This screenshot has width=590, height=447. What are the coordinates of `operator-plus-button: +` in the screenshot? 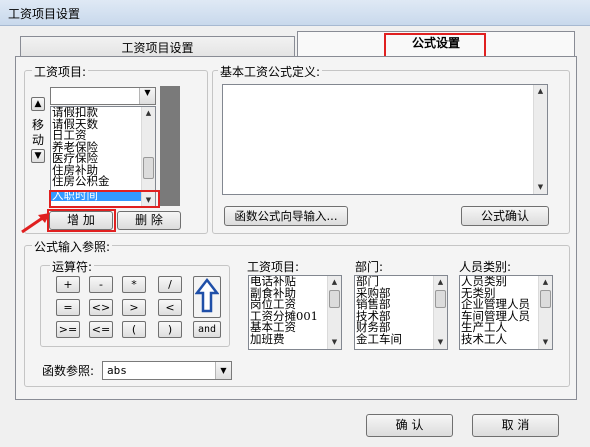 It's located at (68, 284).